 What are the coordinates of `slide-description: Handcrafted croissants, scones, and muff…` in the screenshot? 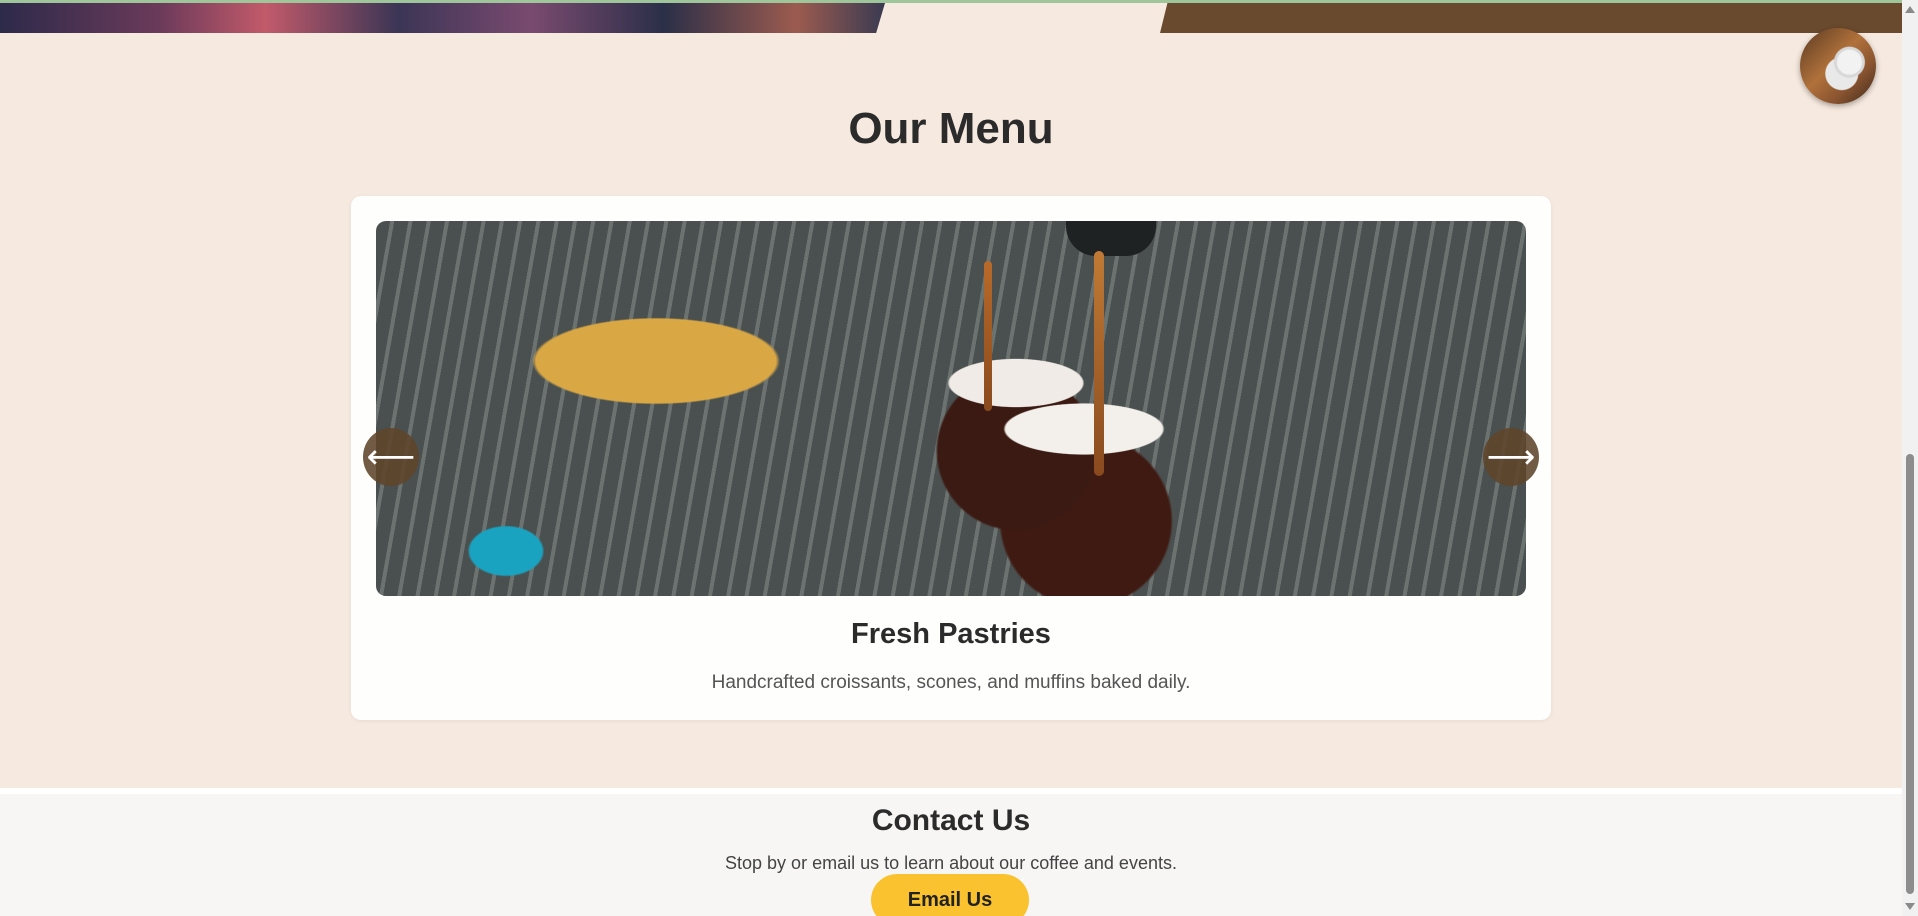 It's located at (951, 682).